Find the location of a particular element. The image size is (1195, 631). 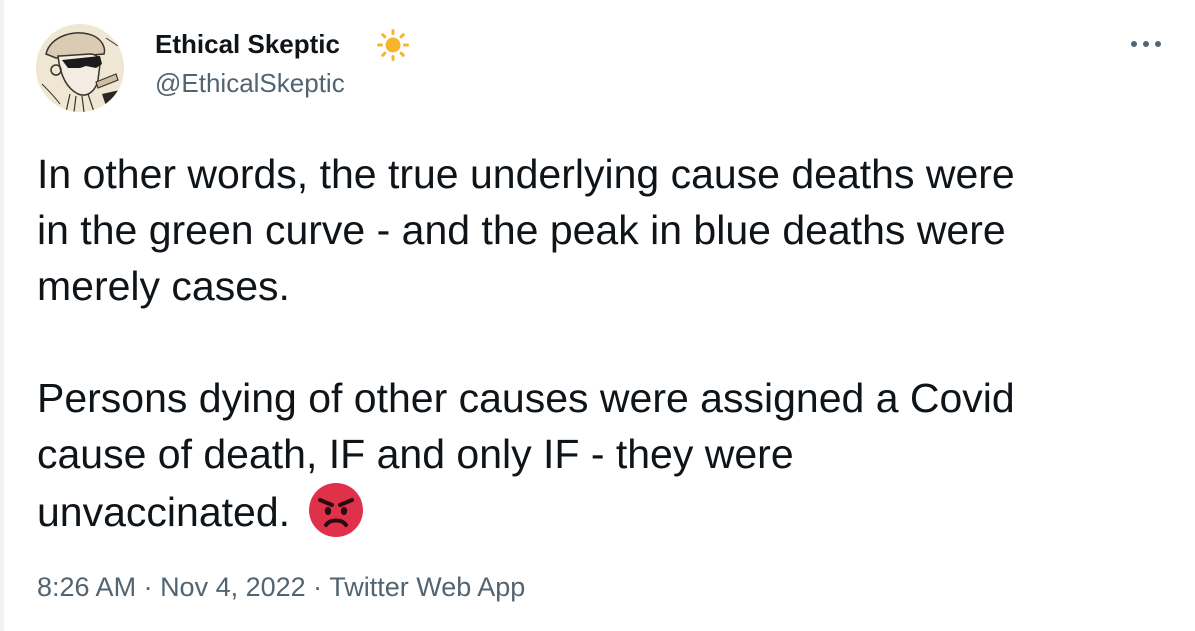

paragraph-spacer is located at coordinates (597, 342).